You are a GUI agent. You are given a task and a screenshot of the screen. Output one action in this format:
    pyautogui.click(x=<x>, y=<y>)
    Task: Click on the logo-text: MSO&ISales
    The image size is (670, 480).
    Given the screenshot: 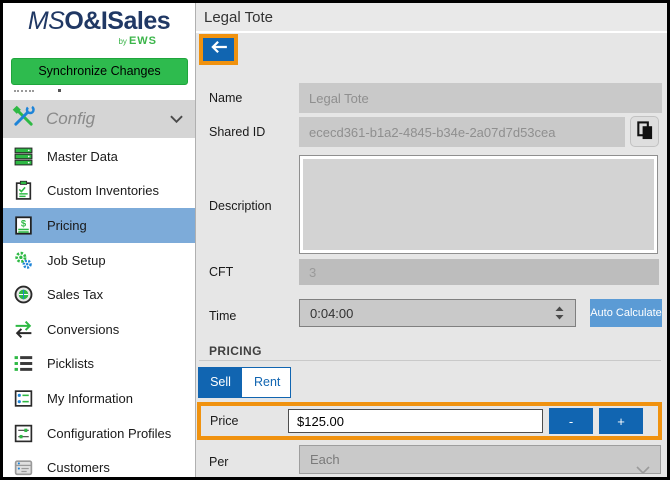 What is the action you would take?
    pyautogui.click(x=99, y=21)
    